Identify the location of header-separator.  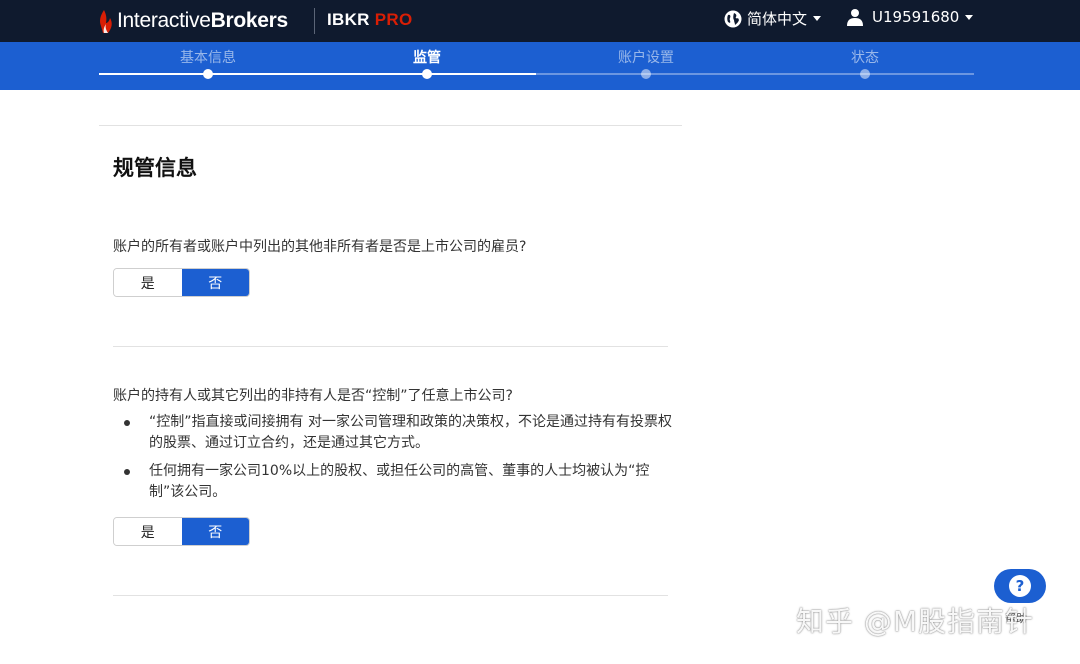
(314, 21).